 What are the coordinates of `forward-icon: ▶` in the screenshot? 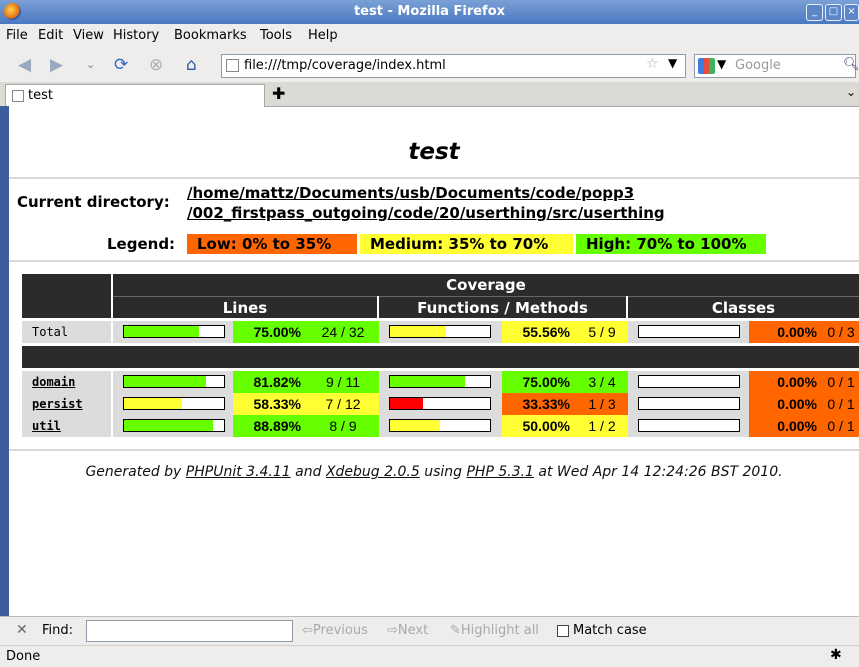 It's located at (56, 65).